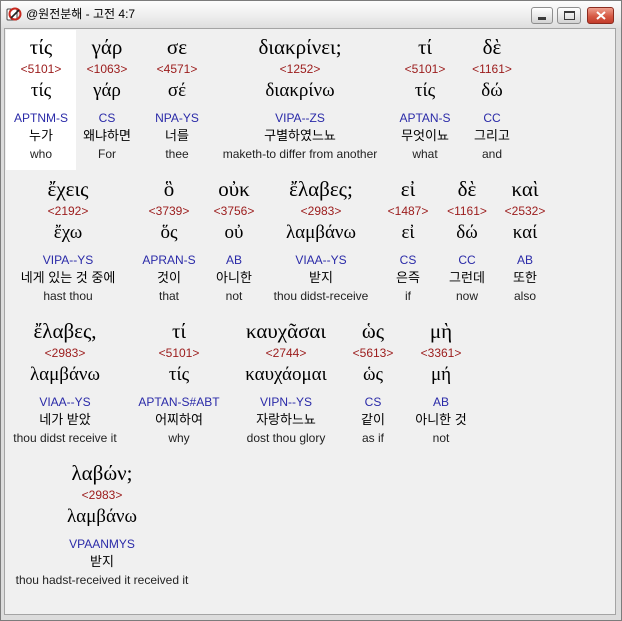 This screenshot has height=621, width=622. Describe the element at coordinates (68, 260) in the screenshot. I see `parsing-code: VIPA--YS` at that location.